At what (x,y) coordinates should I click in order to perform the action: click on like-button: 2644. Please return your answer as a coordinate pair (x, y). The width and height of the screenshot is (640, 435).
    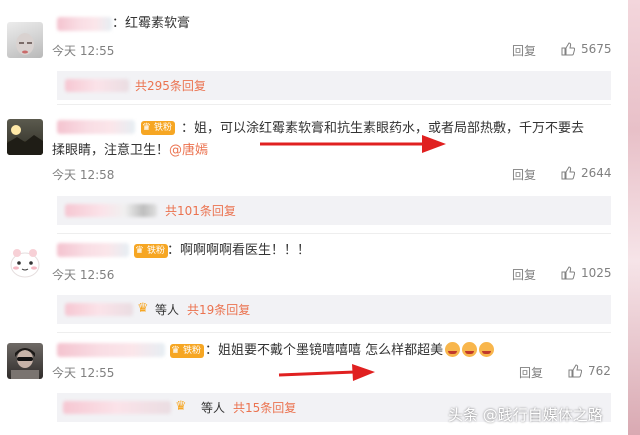
    Looking at the image, I should click on (586, 173).